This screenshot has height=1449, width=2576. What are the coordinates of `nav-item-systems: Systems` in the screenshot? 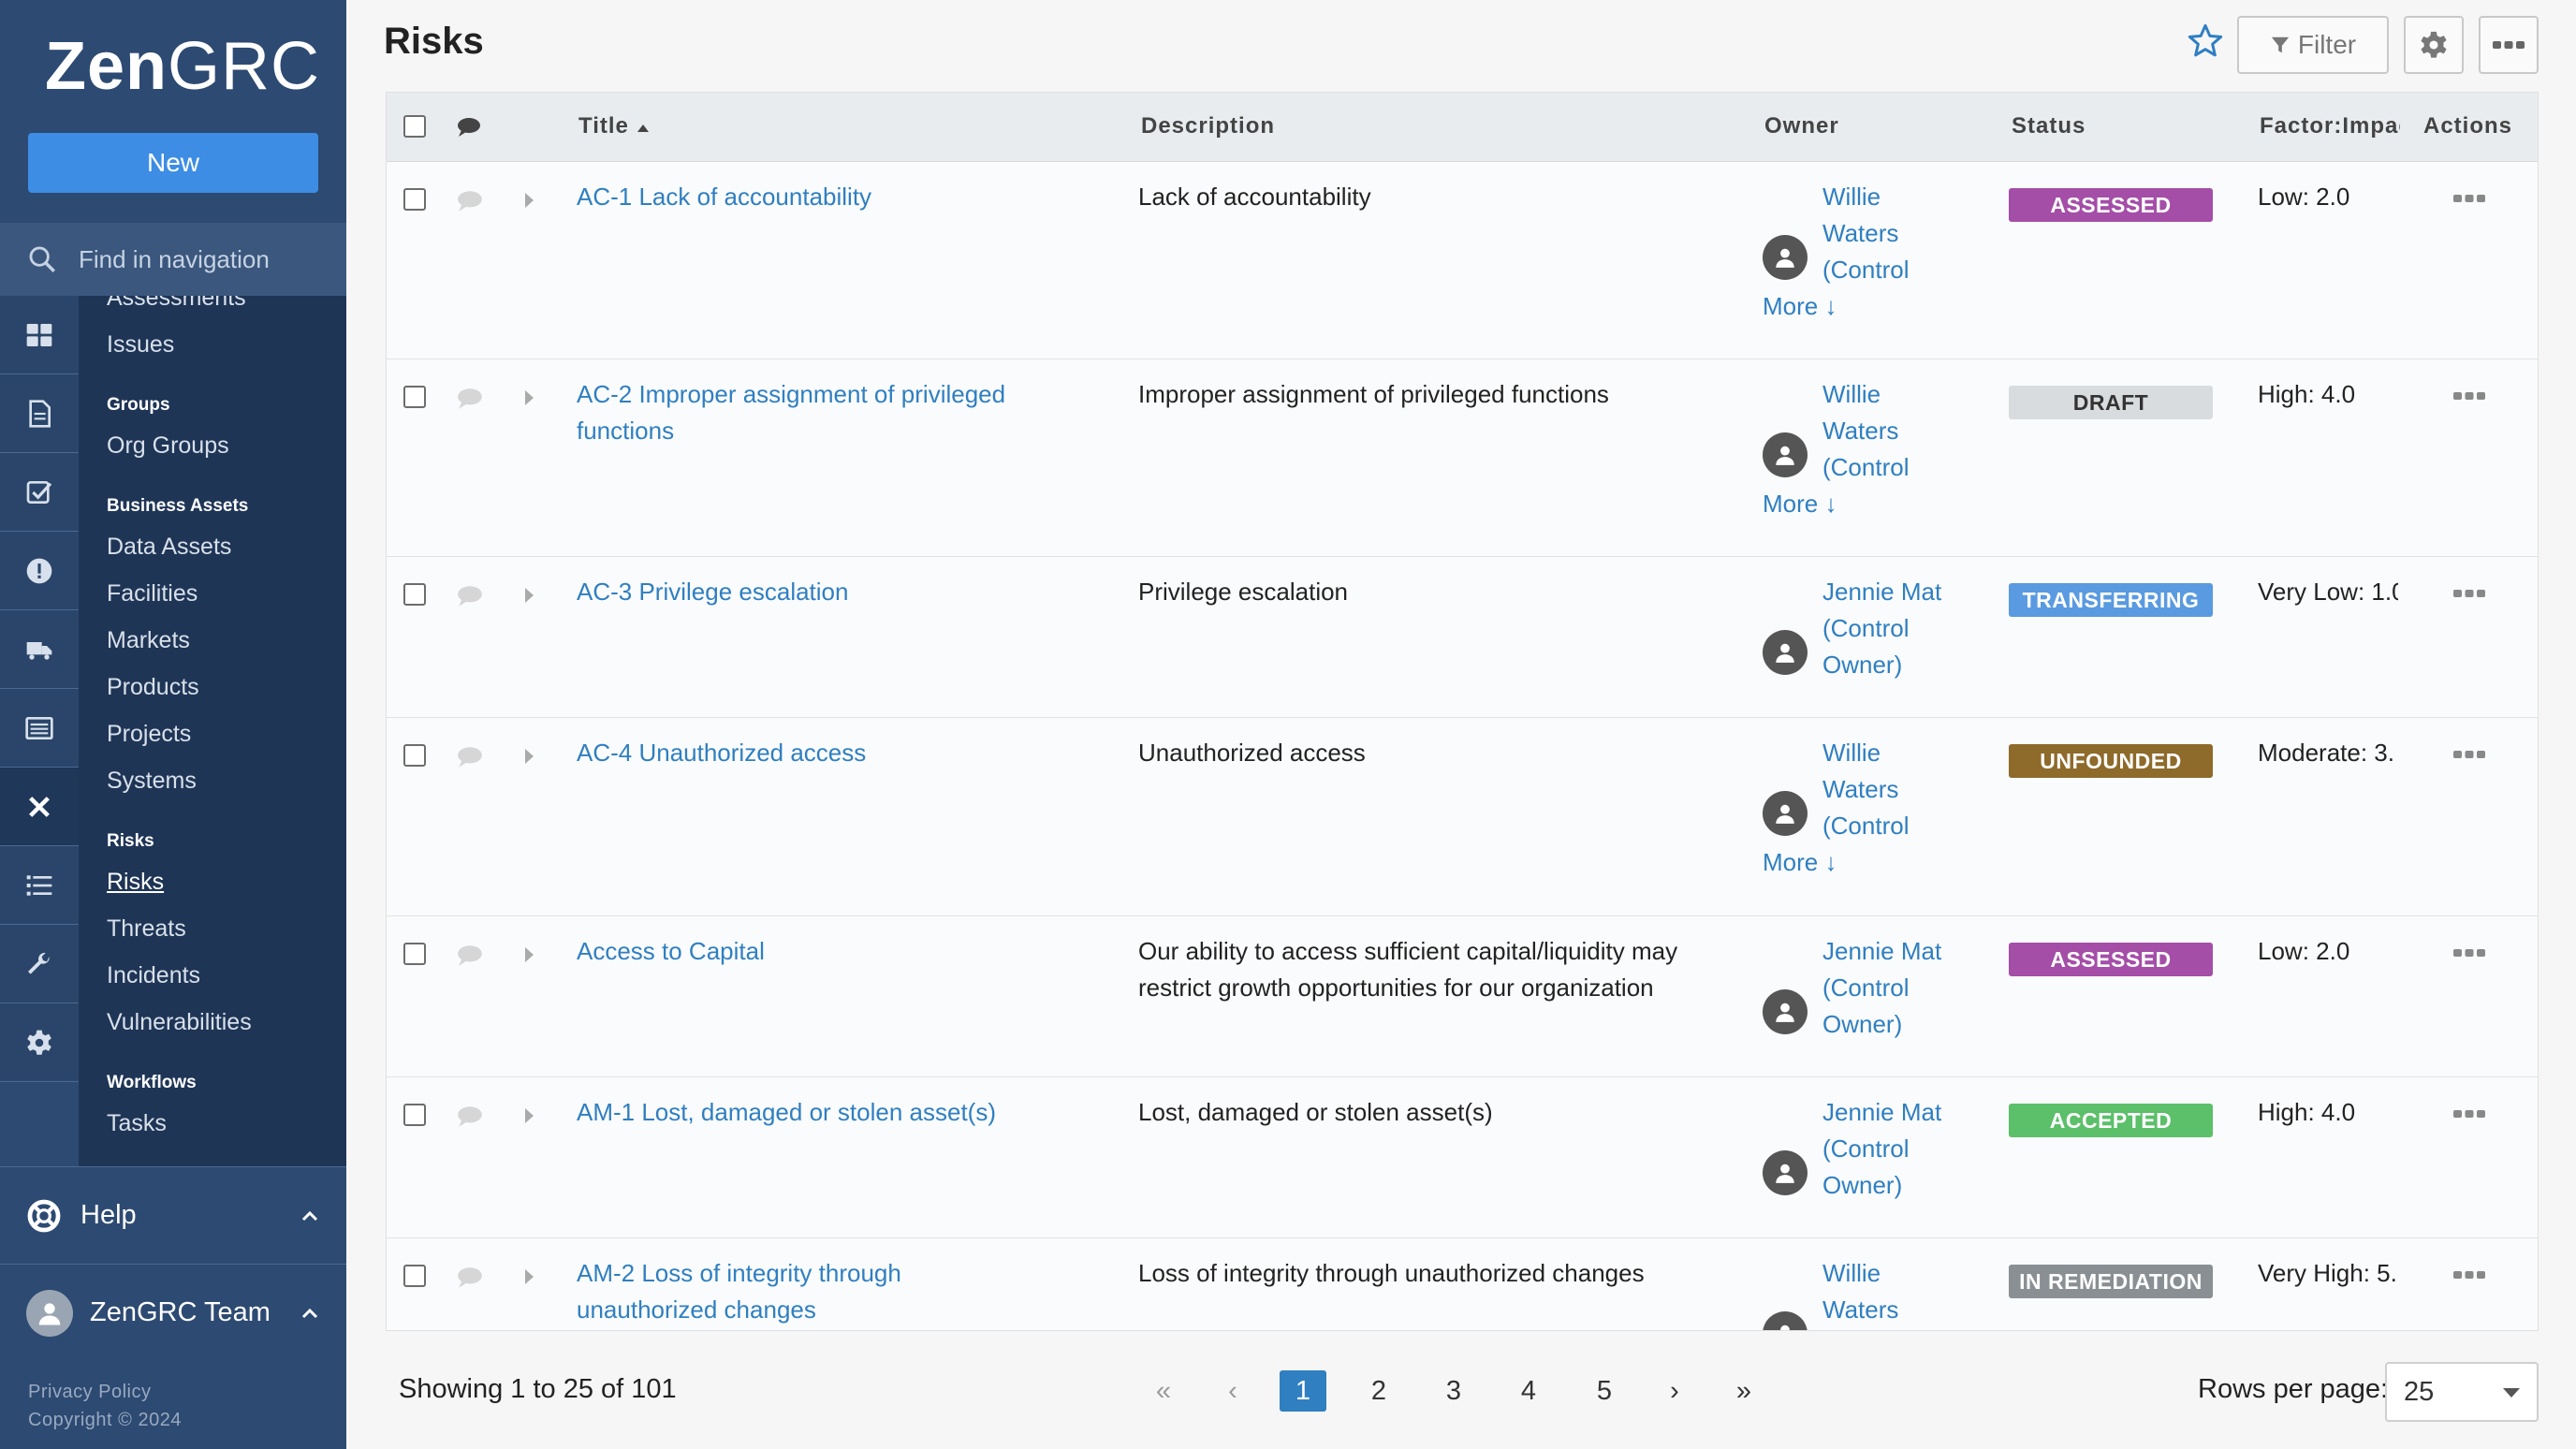 It's located at (152, 781).